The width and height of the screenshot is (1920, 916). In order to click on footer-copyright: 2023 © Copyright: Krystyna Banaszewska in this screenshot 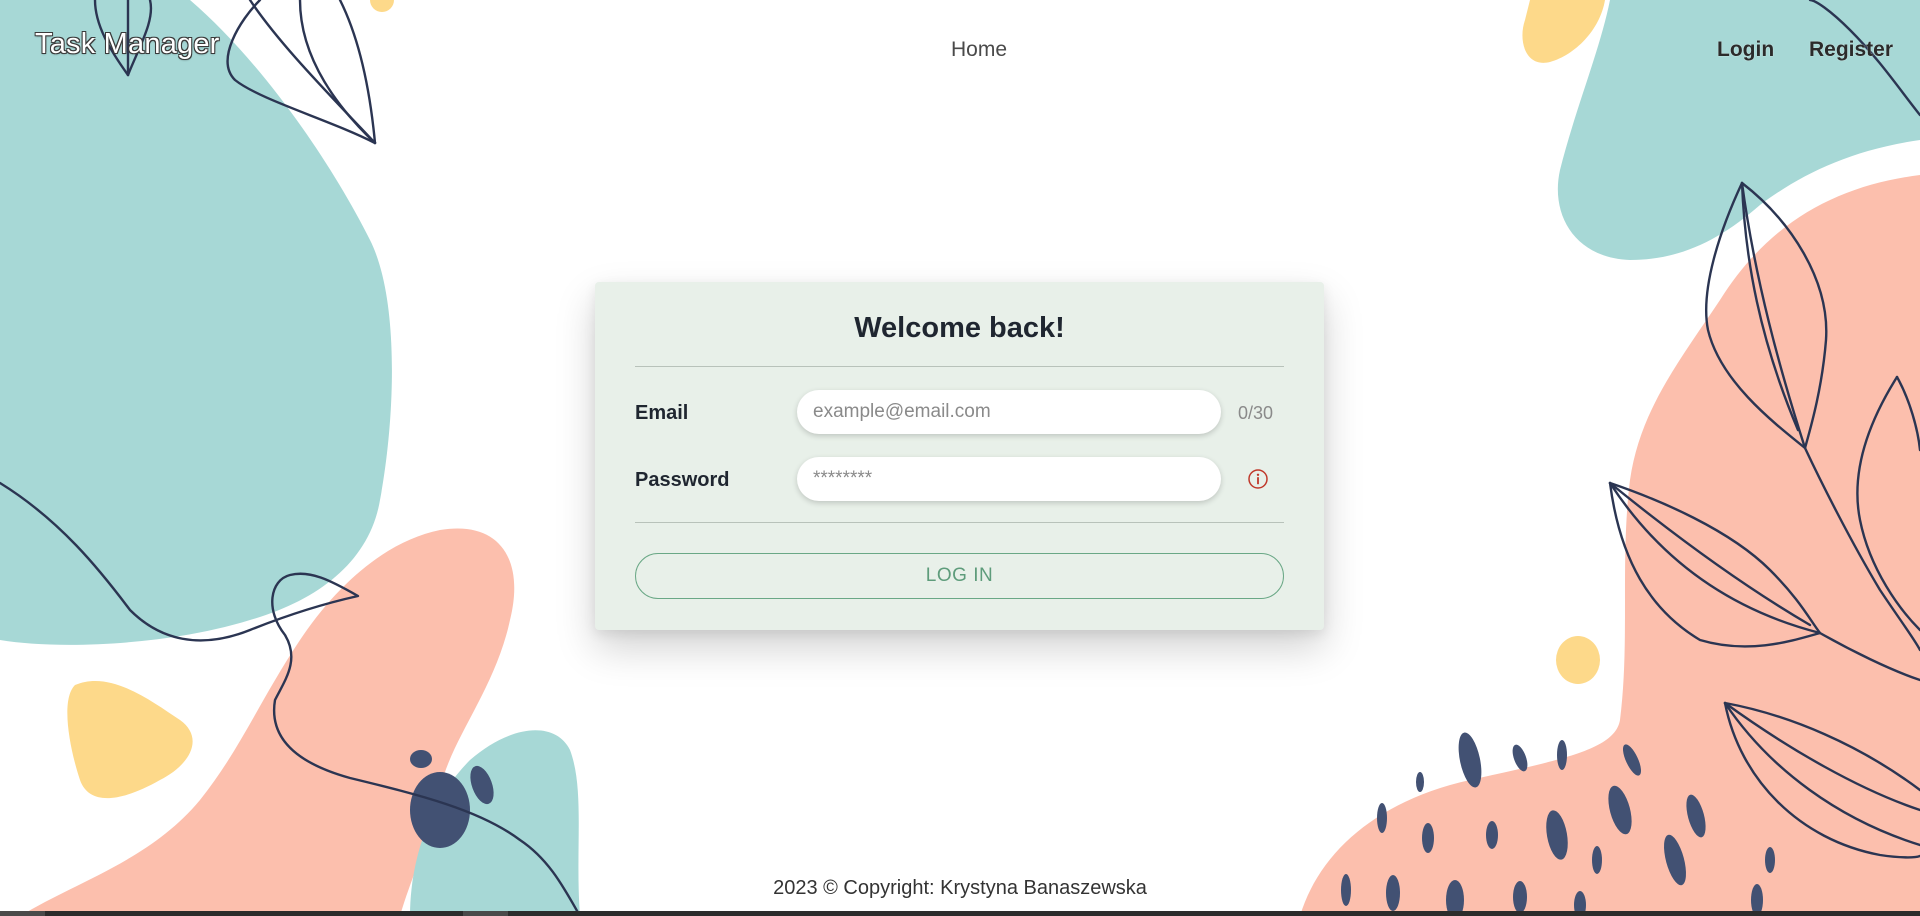, I will do `click(960, 888)`.